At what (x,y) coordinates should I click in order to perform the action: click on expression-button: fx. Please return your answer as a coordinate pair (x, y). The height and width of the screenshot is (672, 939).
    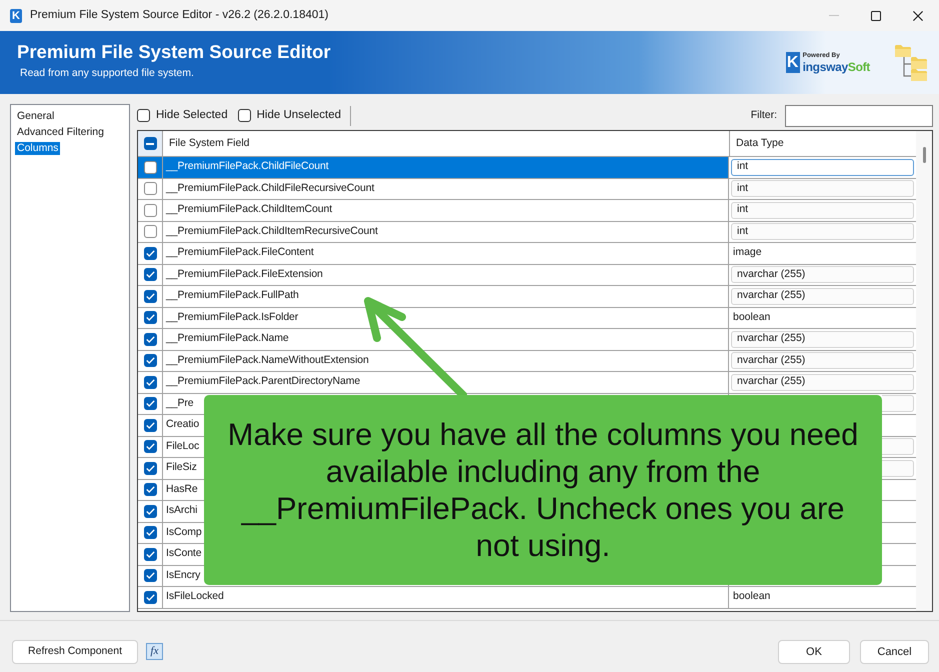
    Looking at the image, I should click on (154, 651).